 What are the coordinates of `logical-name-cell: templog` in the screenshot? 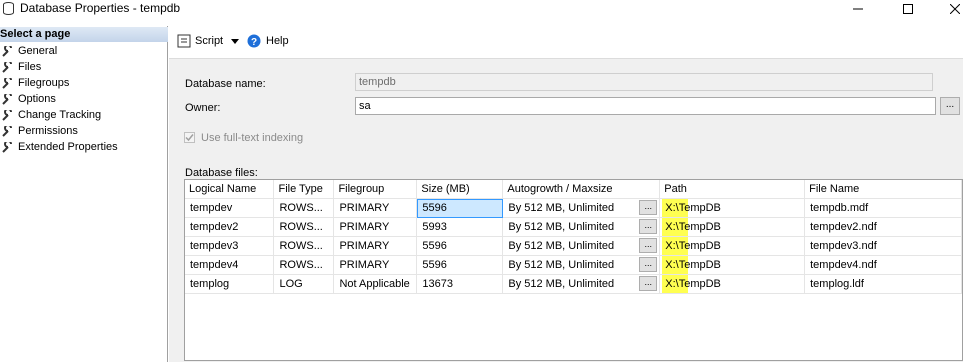 It's located at (230, 284).